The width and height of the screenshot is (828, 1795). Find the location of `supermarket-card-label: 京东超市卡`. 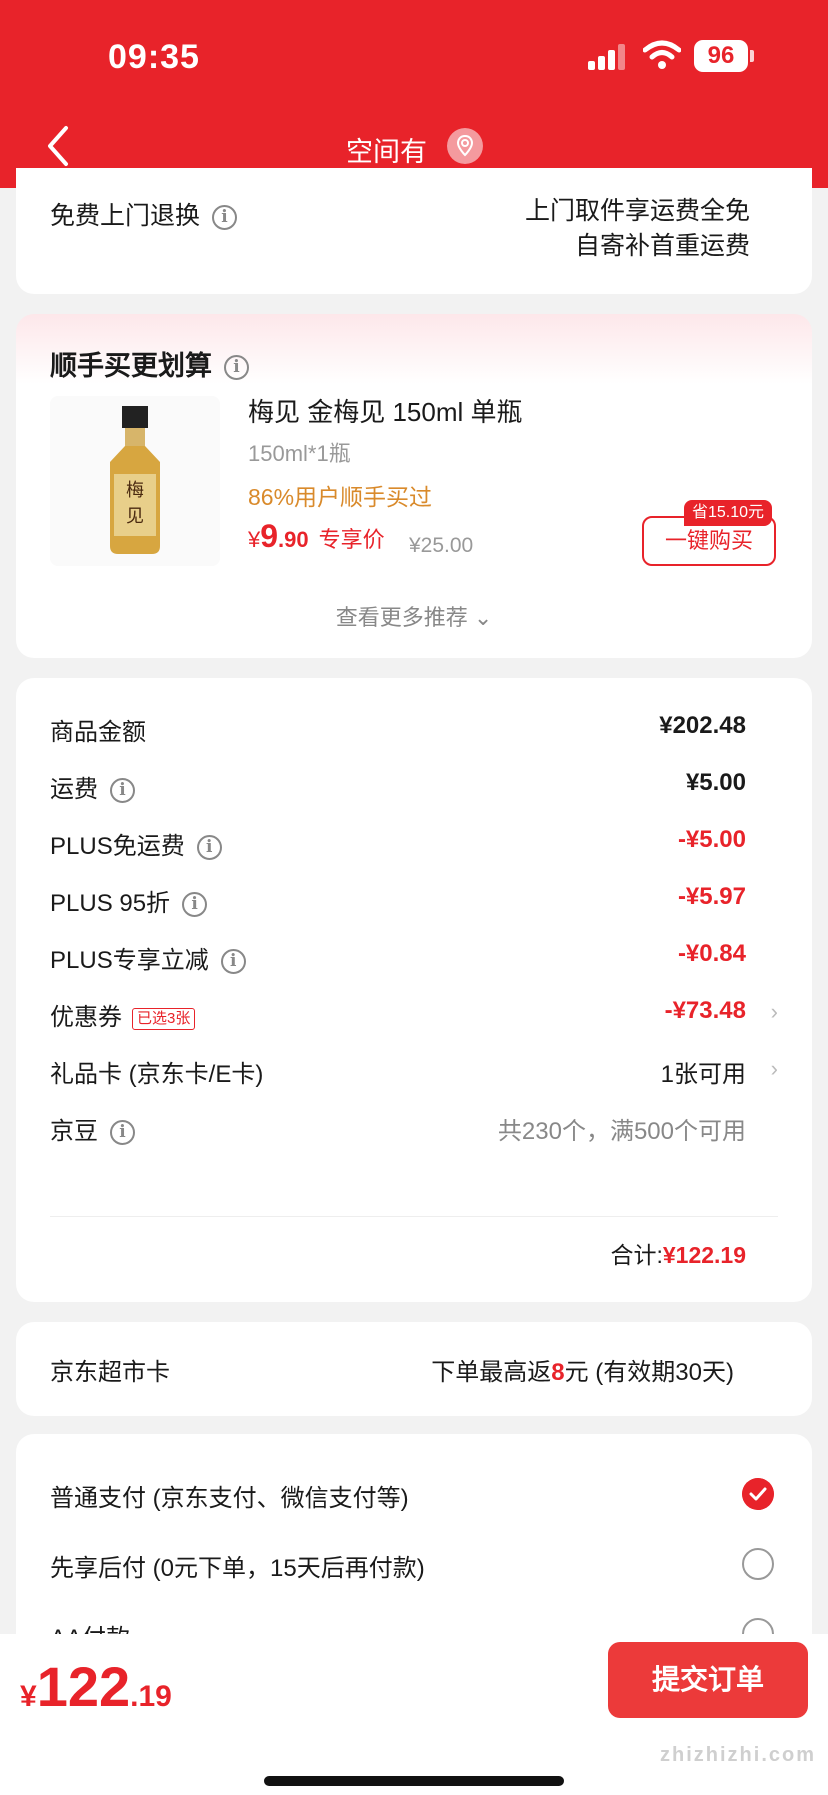

supermarket-card-label: 京东超市卡 is located at coordinates (110, 1372).